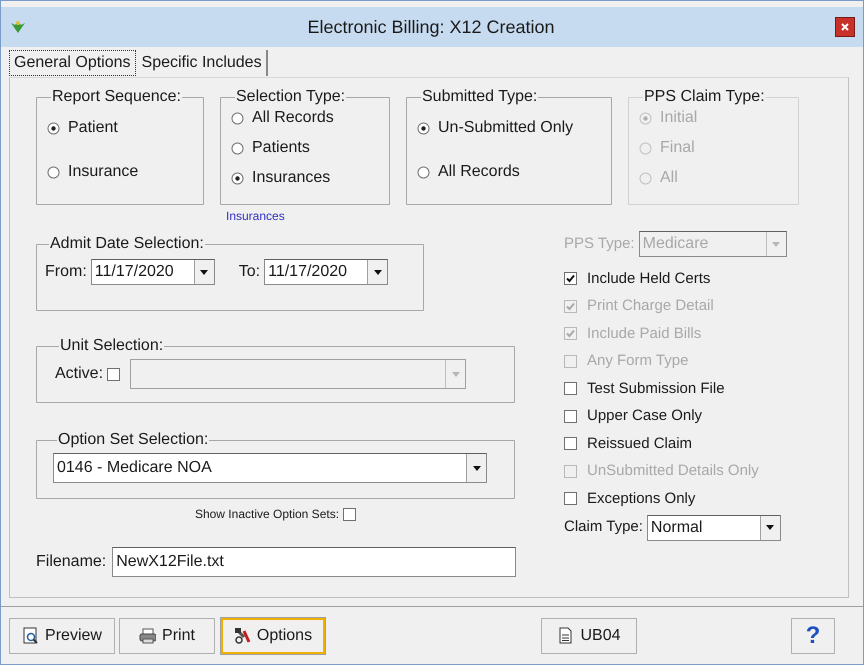 The width and height of the screenshot is (864, 665). What do you see at coordinates (656, 388) in the screenshot?
I see `checkbox-label: Test Submission File` at bounding box center [656, 388].